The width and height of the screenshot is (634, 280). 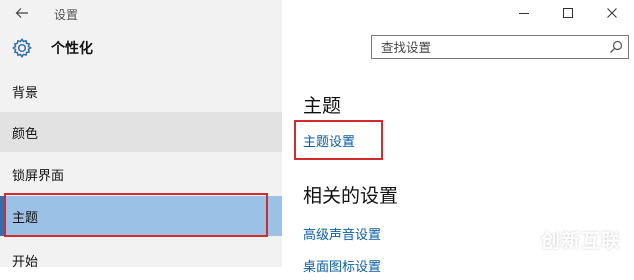 I want to click on sidebar-item-lock-screen: 锁屏界面, so click(x=141, y=174).